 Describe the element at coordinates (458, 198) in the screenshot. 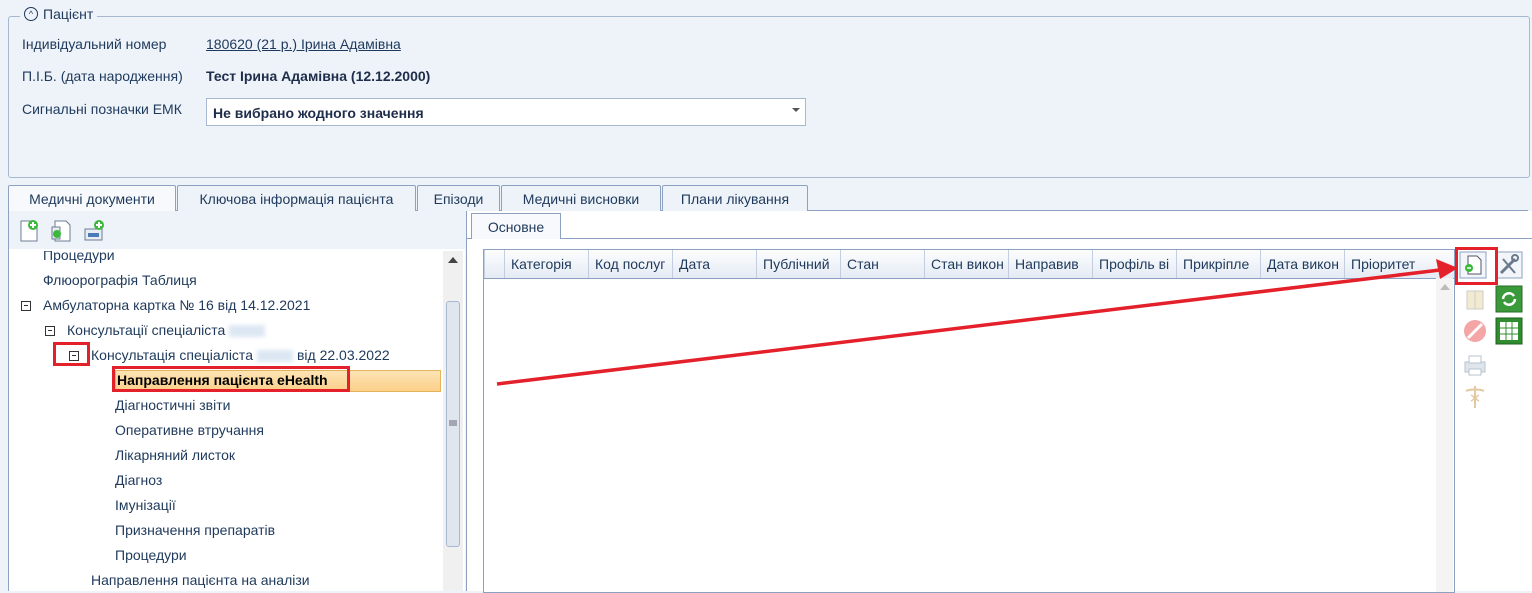

I see `tab-episodes: Епізоди` at that location.